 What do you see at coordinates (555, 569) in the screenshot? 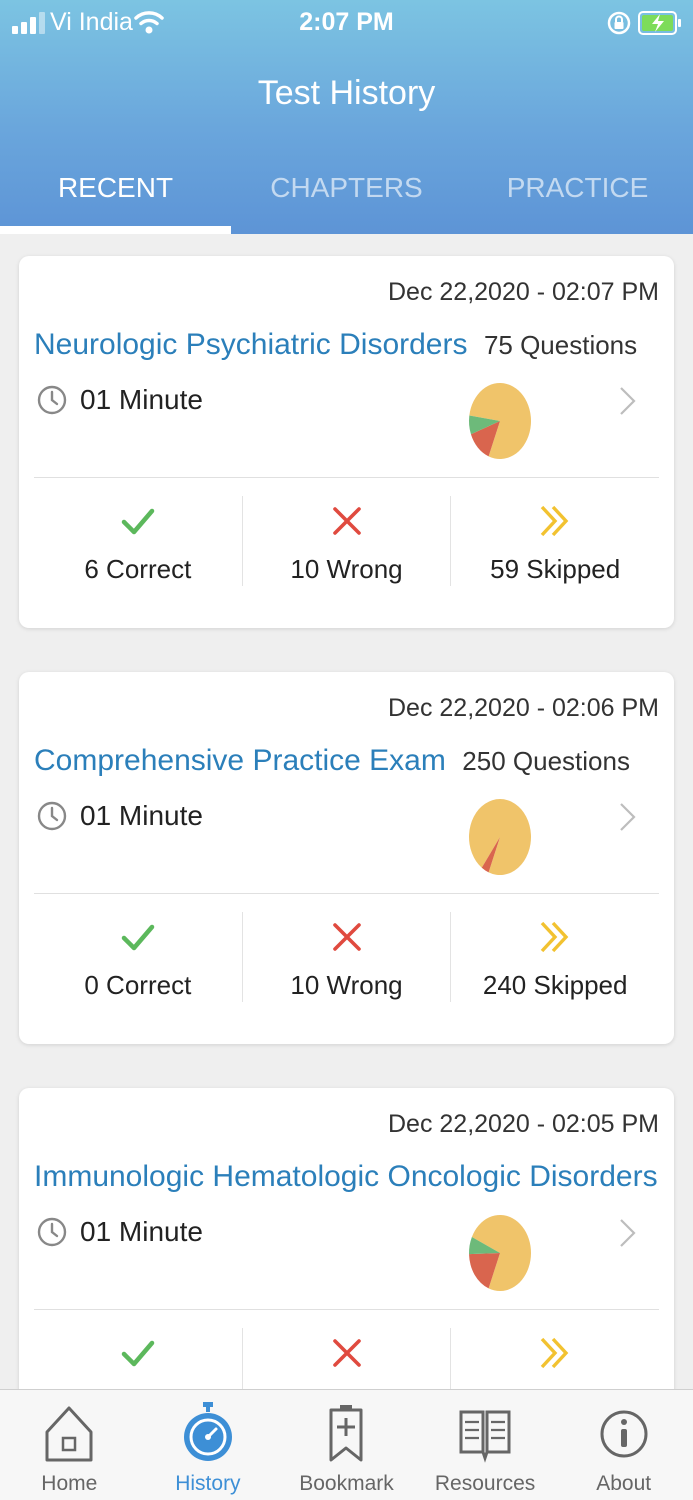
I see `skipped-count: 59 Skipped` at bounding box center [555, 569].